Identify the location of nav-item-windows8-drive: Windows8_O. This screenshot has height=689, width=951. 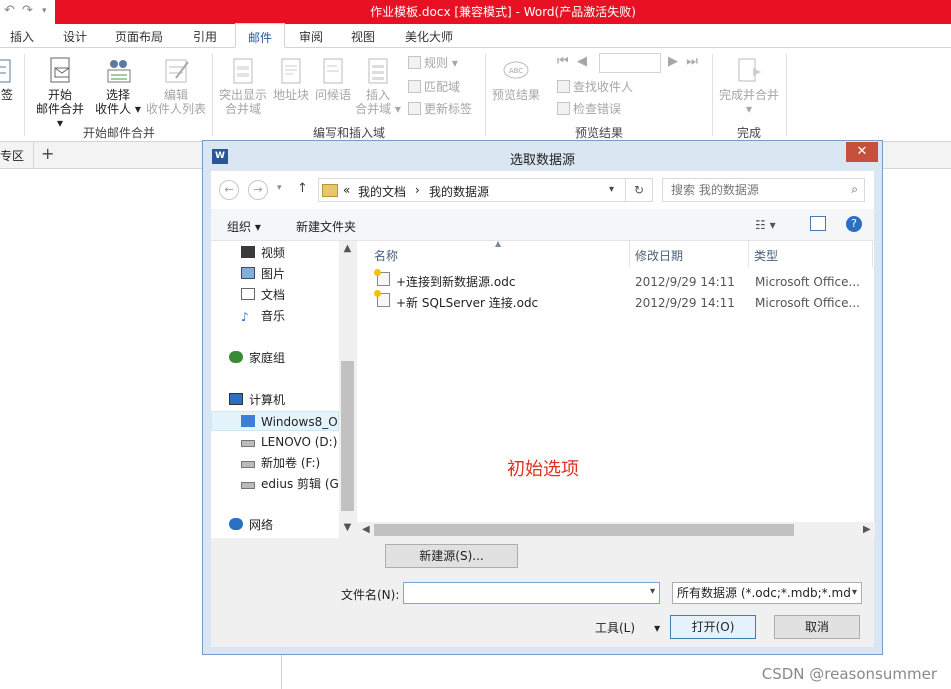
(275, 421).